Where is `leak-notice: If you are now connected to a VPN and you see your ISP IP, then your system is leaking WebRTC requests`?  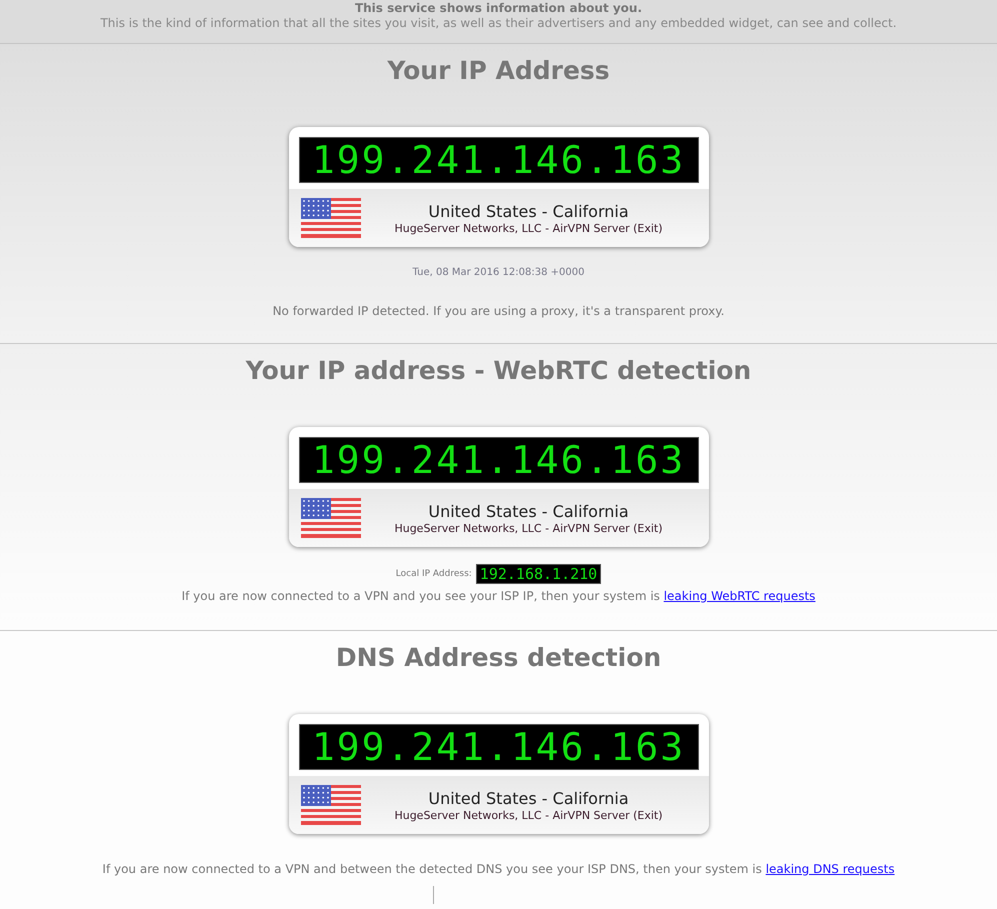
leak-notice: If you are now connected to a VPN and you see your ISP IP, then your system is leaking WebRTC requests is located at coordinates (499, 596).